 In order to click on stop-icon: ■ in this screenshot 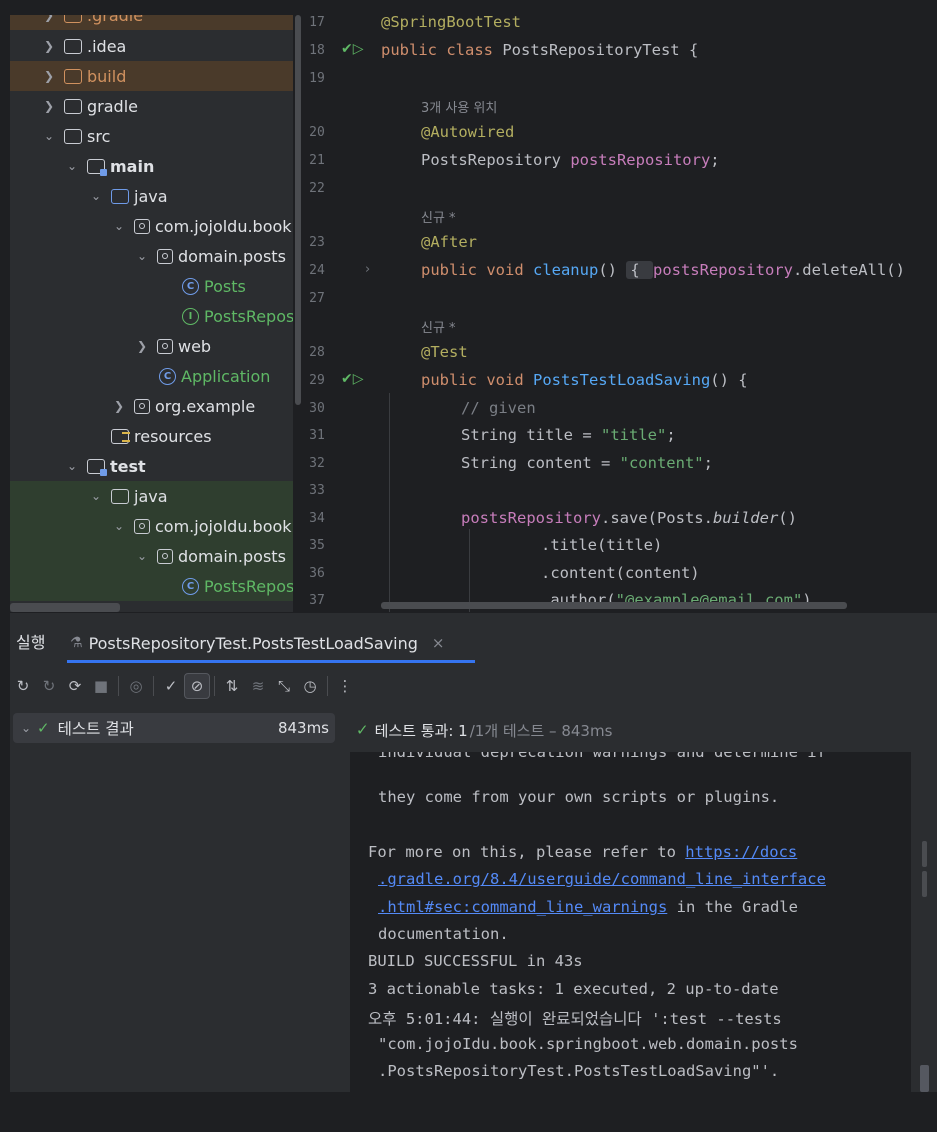, I will do `click(101, 686)`.